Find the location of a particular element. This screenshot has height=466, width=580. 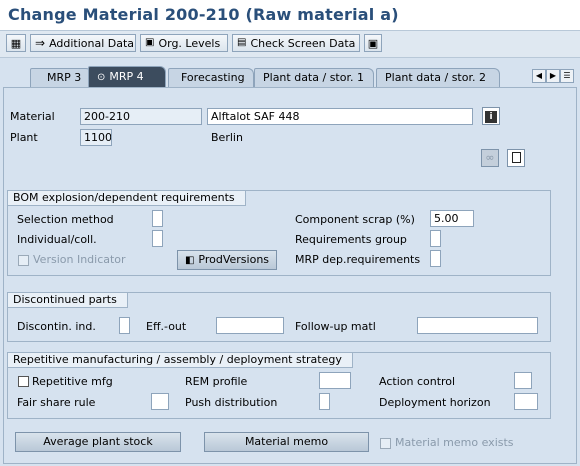

average-plant-stock-label: Average plant stock is located at coordinates (98, 441).